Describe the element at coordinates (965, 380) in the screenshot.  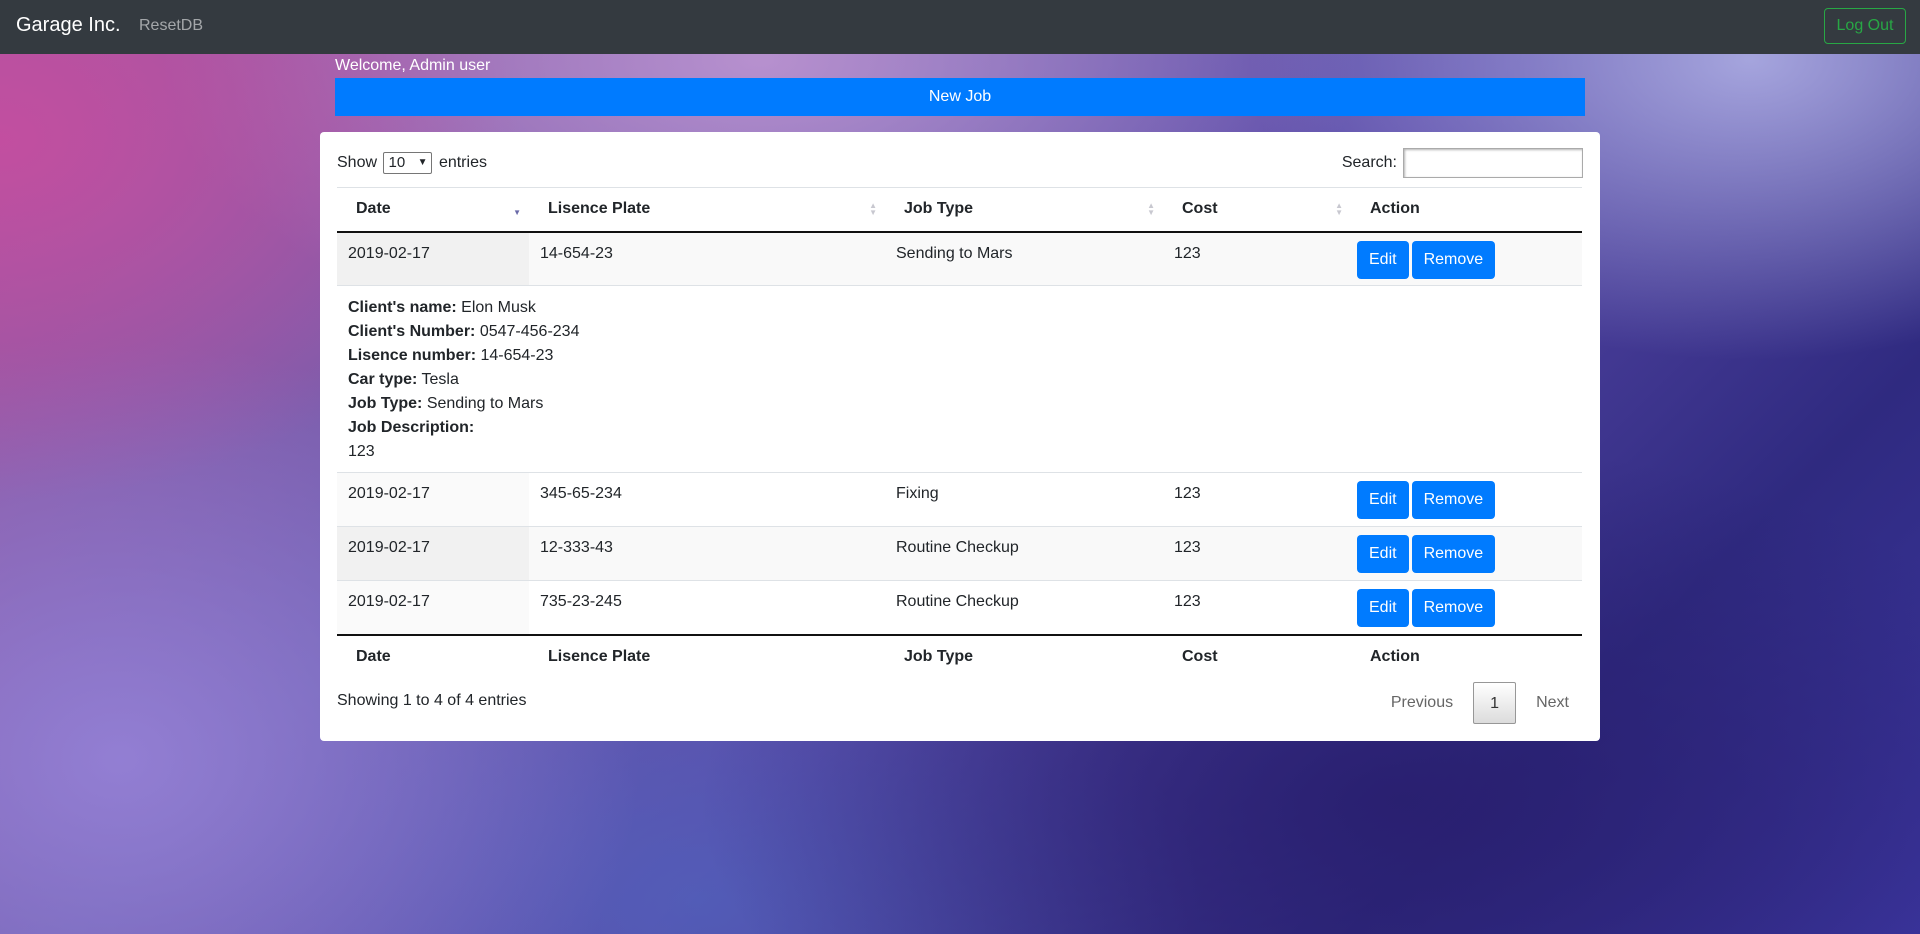
I see `detail-car-type: Car type: Tesla` at that location.